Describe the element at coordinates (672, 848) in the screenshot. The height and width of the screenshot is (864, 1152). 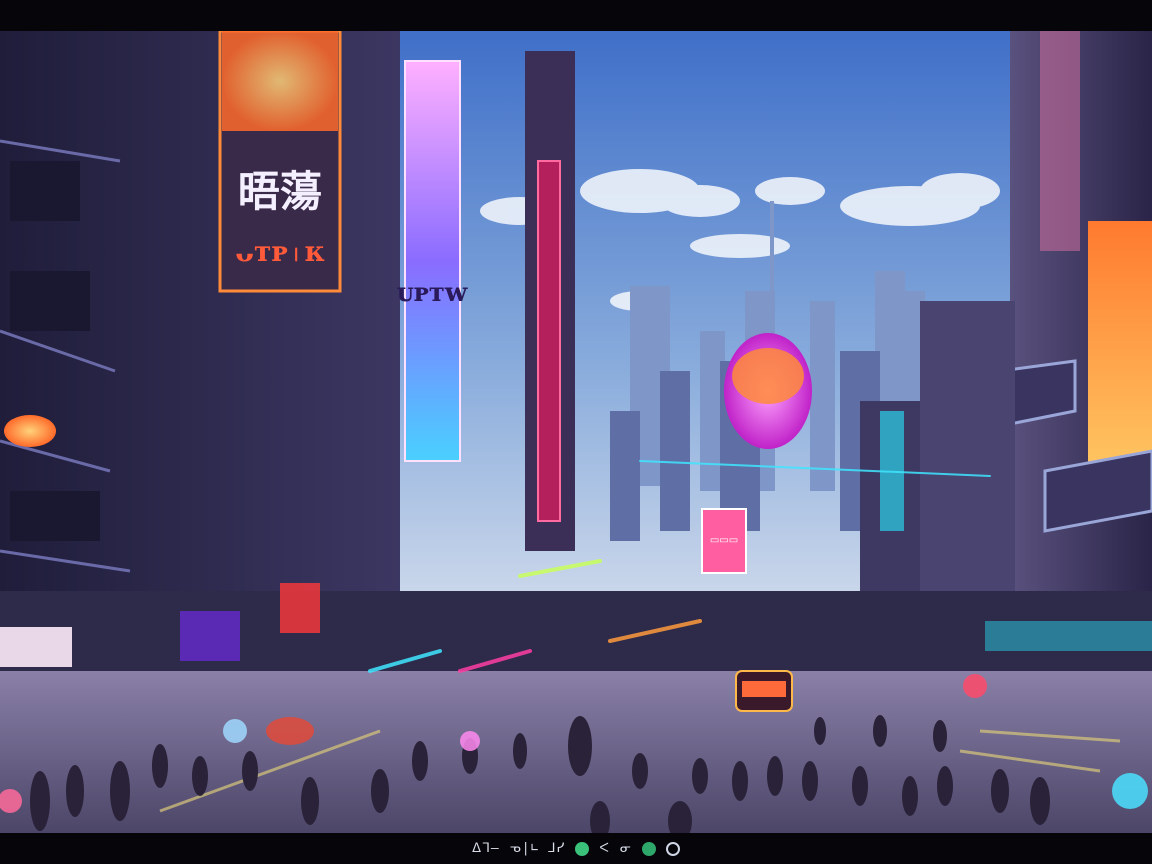
I see `caption-leaf-icon` at that location.